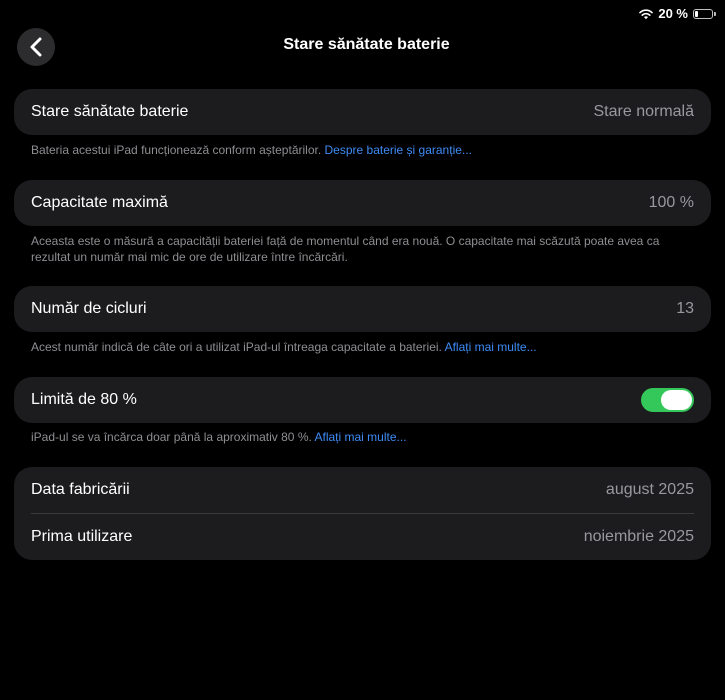 The width and height of the screenshot is (725, 700). I want to click on charge-limit-group: Limită de 80 %, so click(362, 400).